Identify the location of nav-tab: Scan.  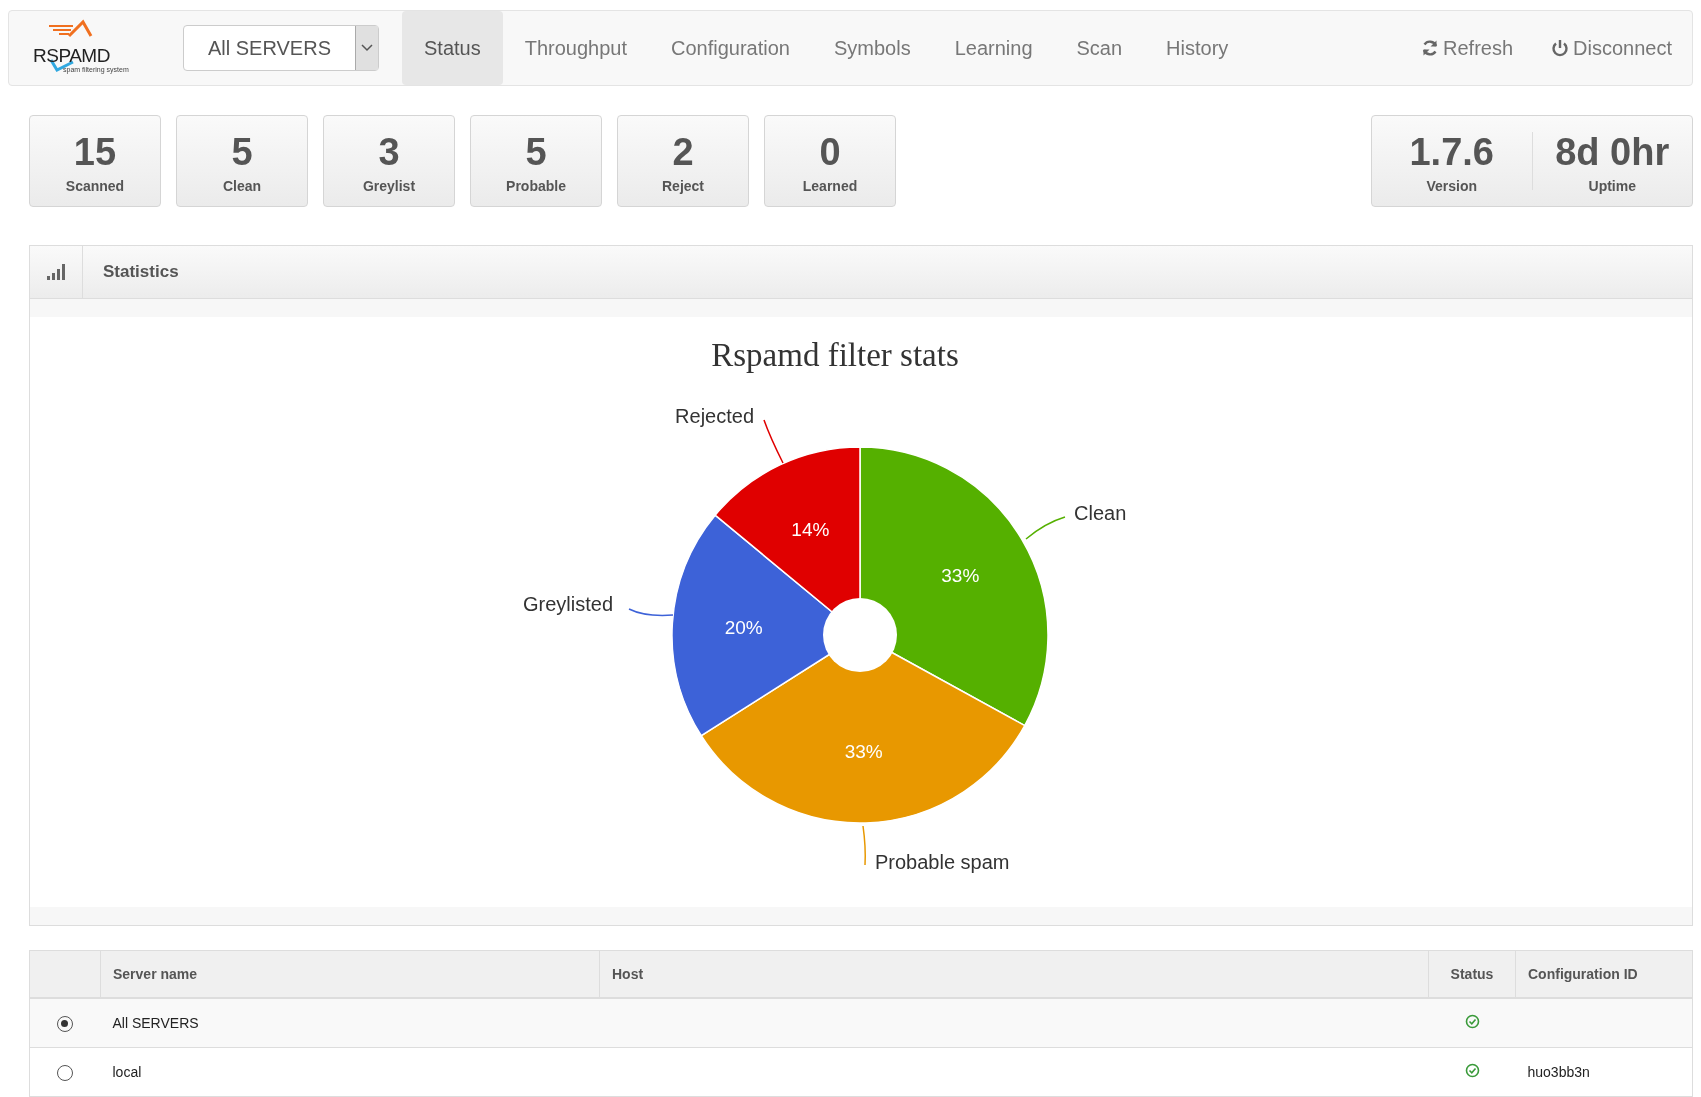
(1099, 48).